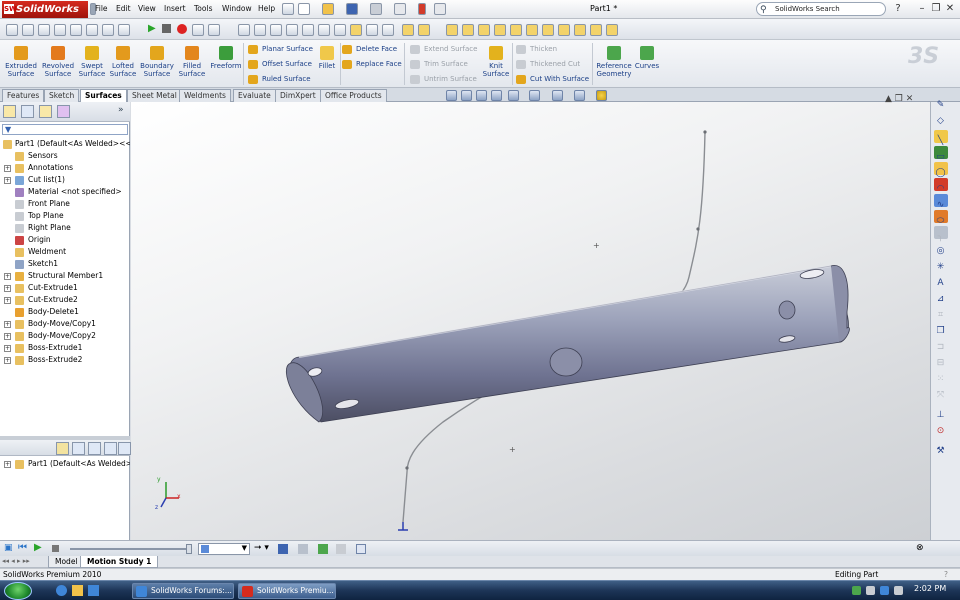 The height and width of the screenshot is (600, 960). I want to click on open-folder-icon, so click(328, 9).